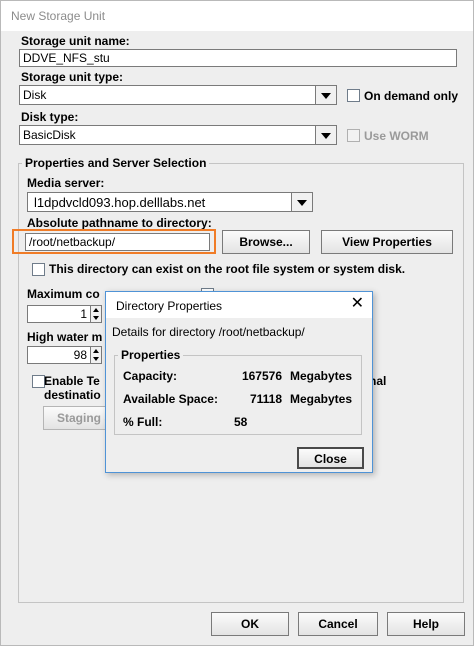 The width and height of the screenshot is (474, 646). Describe the element at coordinates (66, 183) in the screenshot. I see `media-server-label: Media server:` at that location.